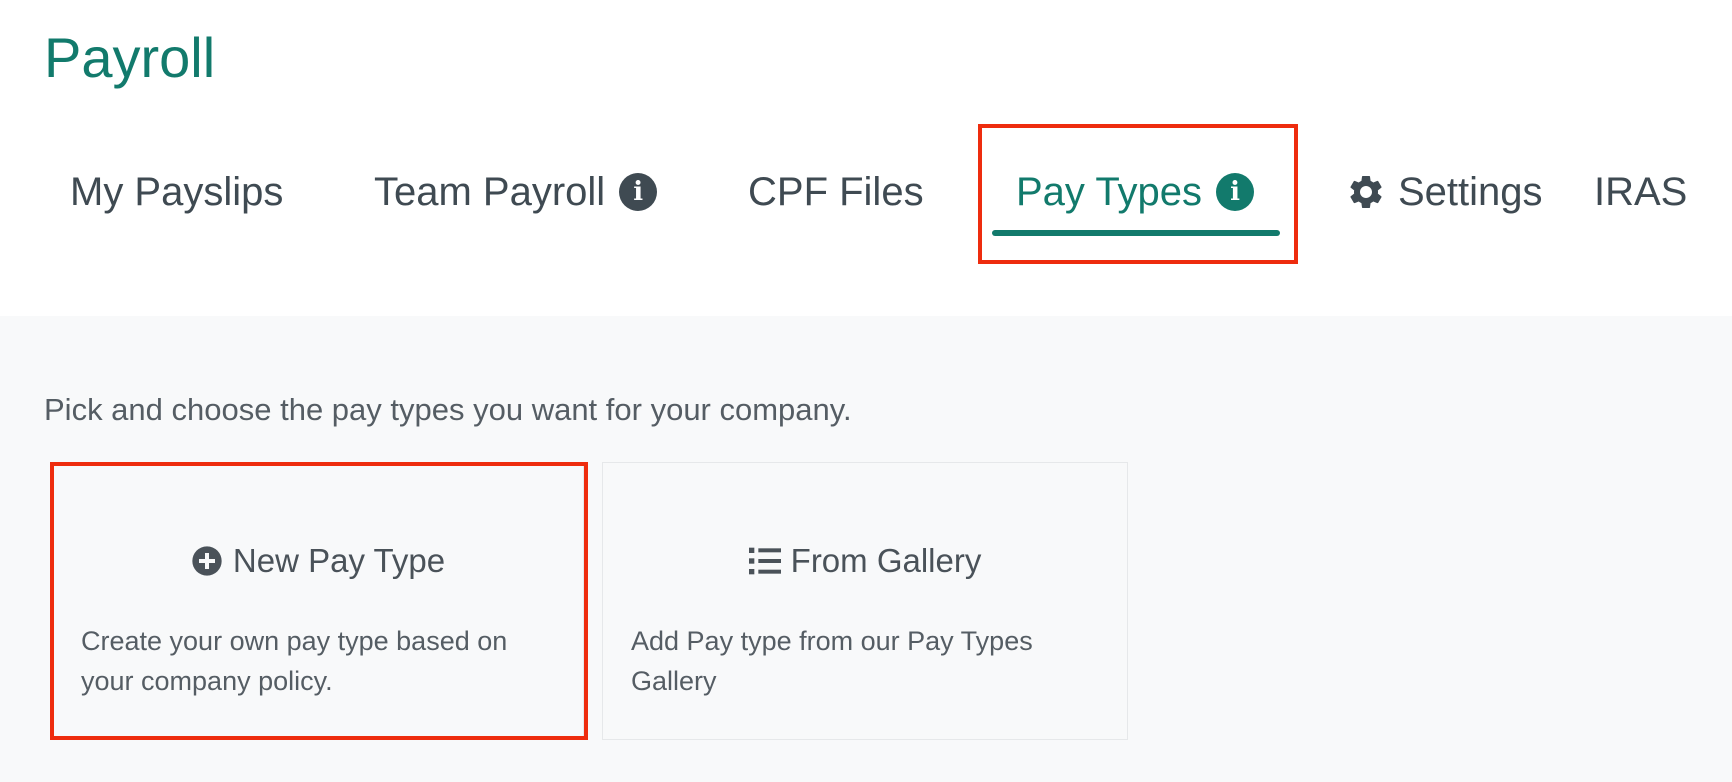 The image size is (1732, 782). Describe the element at coordinates (832, 661) in the screenshot. I see `card-description: Add Pay type from our Pay Types Gallery` at that location.